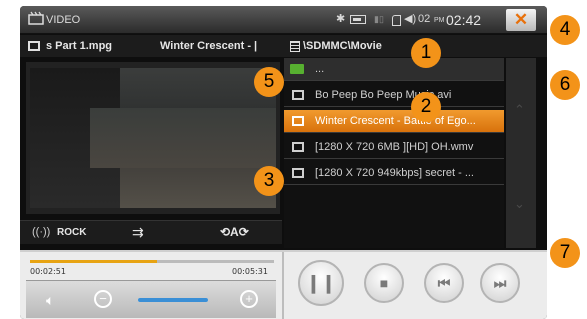 This screenshot has width=587, height=319. I want to click on stop-button: ■, so click(384, 283).